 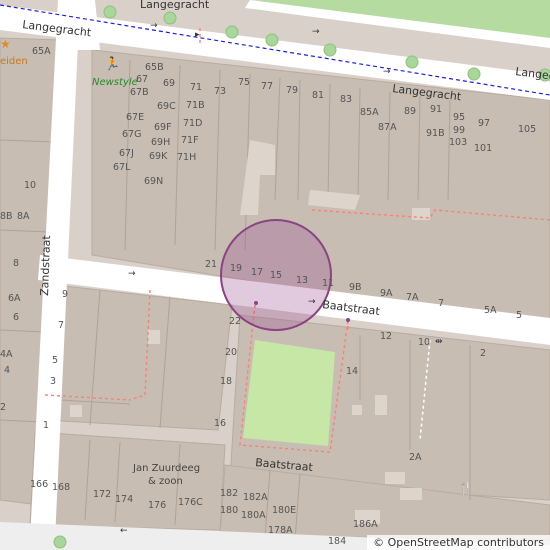 I want to click on house-number: 180, so click(x=229, y=510).